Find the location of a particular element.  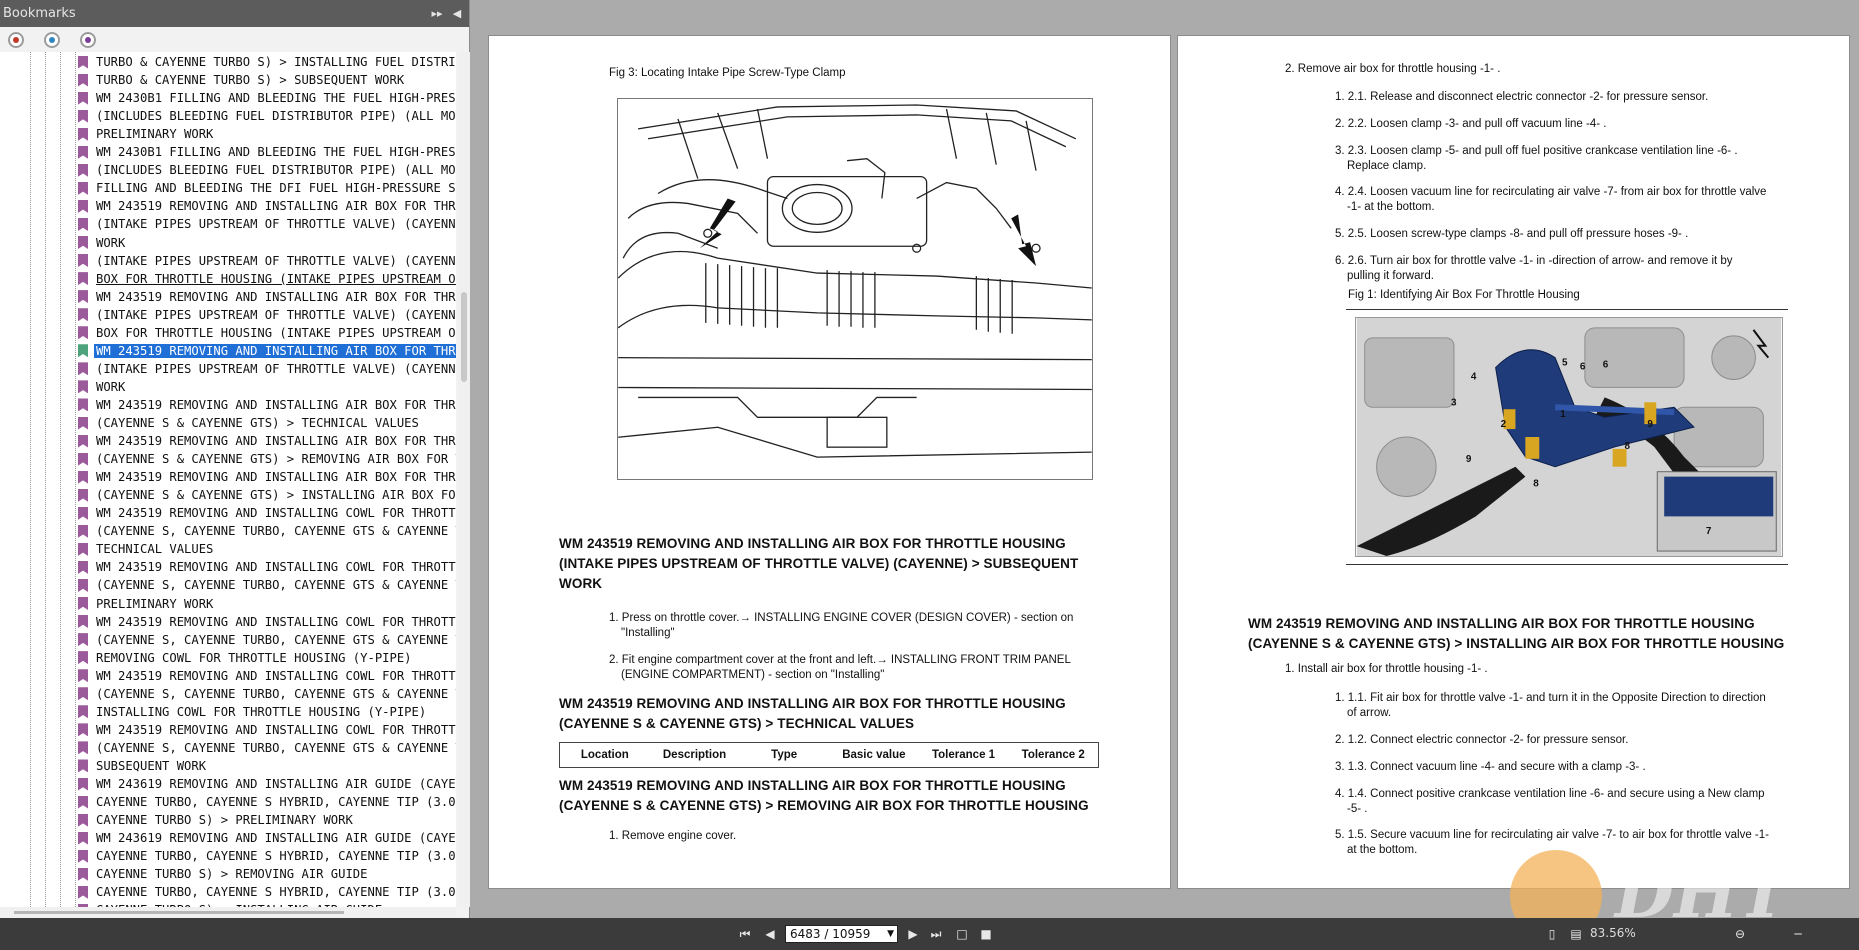

fig1-label-4: 4 is located at coordinates (1474, 376).